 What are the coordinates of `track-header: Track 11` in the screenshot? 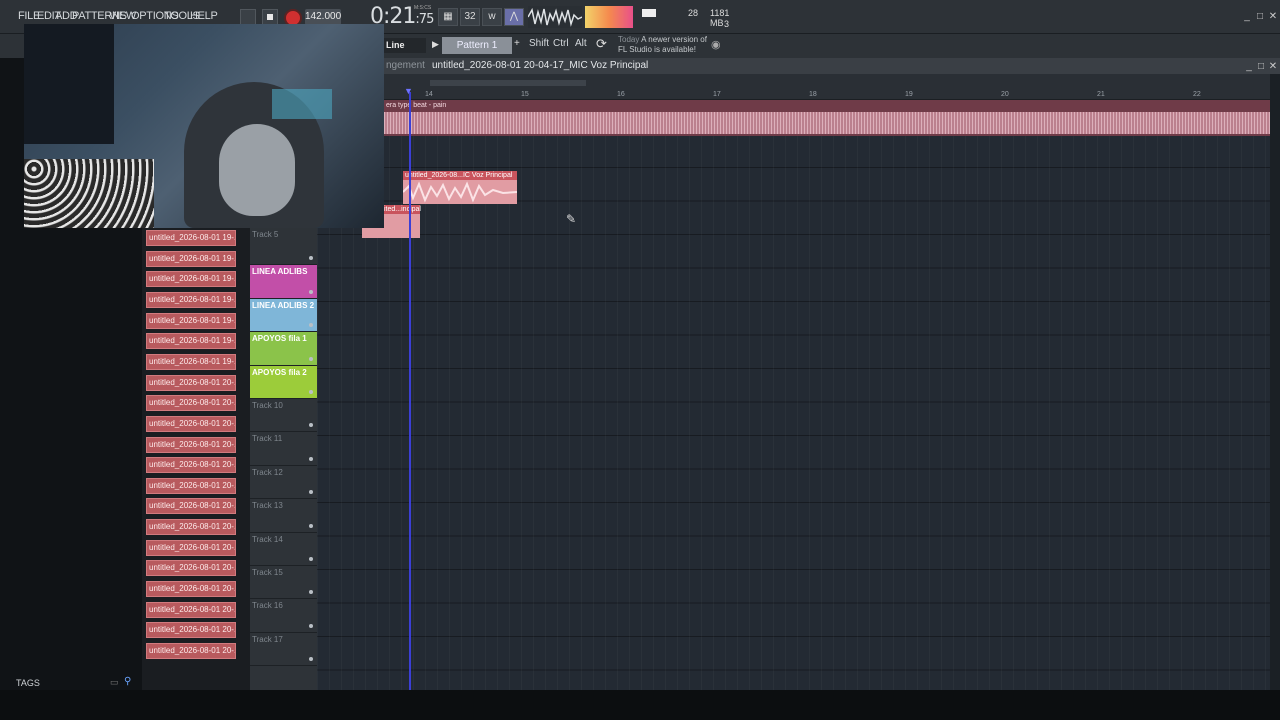 It's located at (283, 449).